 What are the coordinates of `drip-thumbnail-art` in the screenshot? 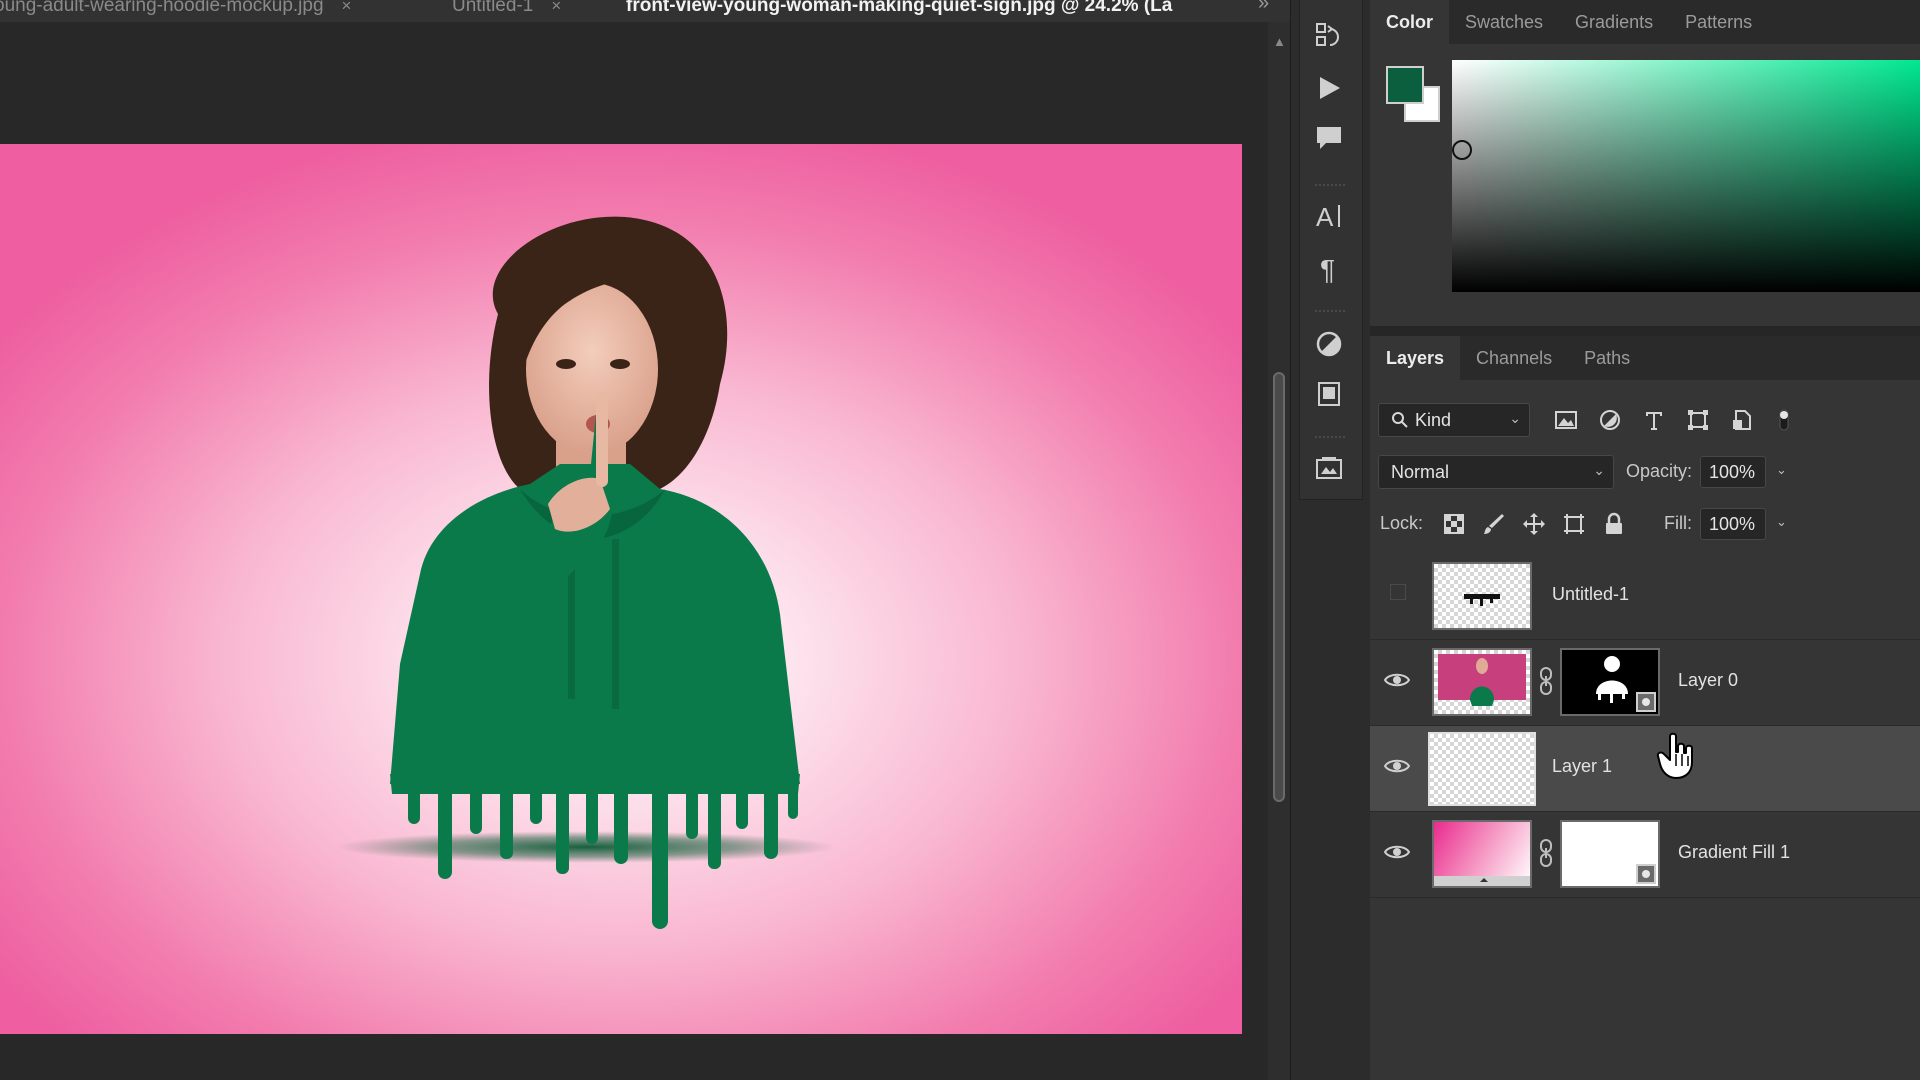 It's located at (1482, 600).